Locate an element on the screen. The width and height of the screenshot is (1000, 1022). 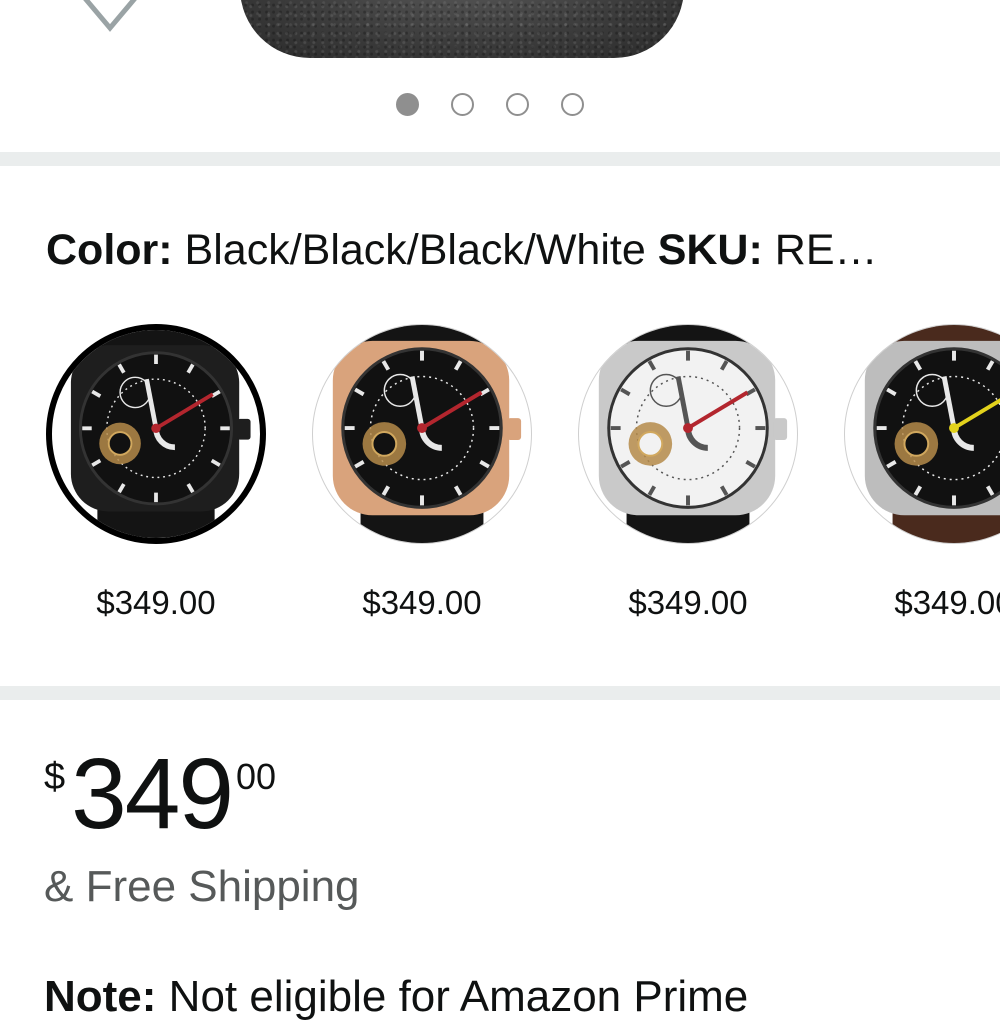
product-price: $ 349 00 is located at coordinates (160, 794).